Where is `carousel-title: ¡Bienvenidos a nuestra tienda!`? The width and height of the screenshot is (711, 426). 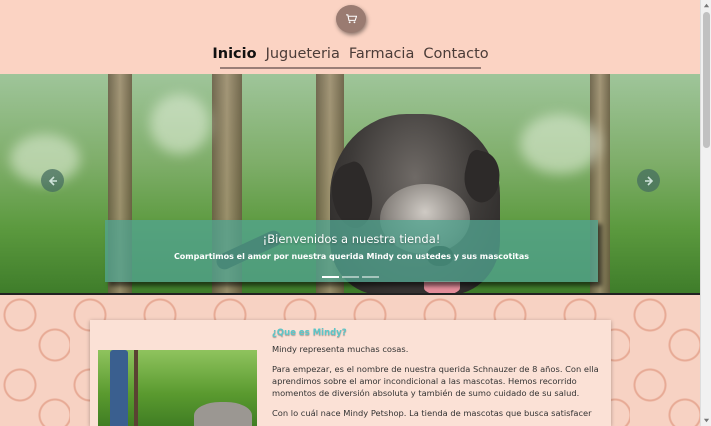 carousel-title: ¡Bienvenidos a nuestra tienda! is located at coordinates (351, 239).